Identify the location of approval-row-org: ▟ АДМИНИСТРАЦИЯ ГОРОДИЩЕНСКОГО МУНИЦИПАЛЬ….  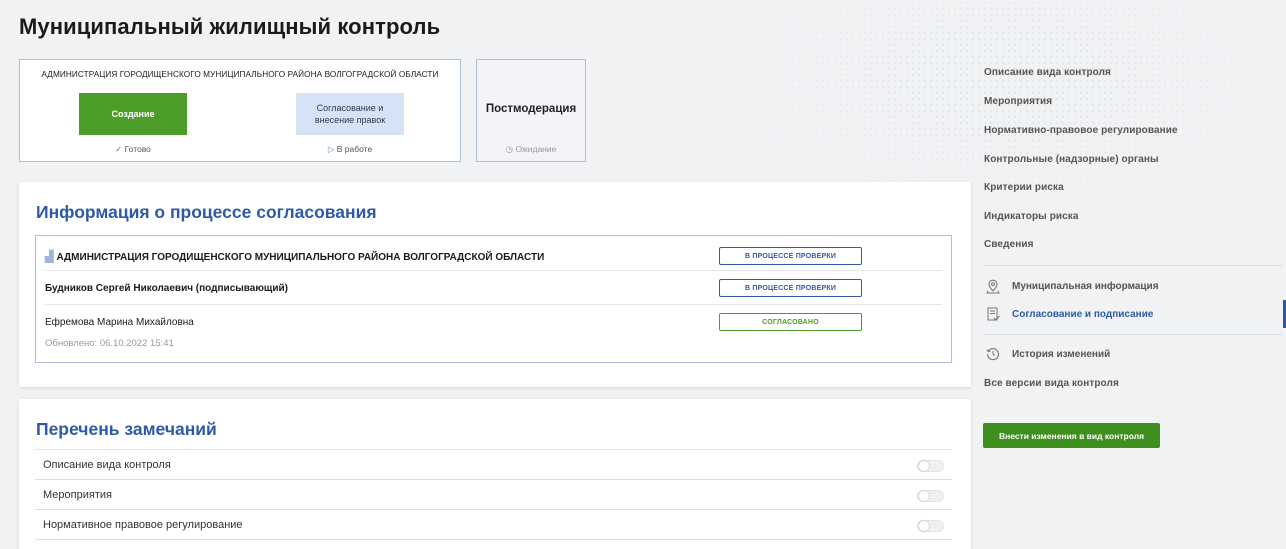
(493, 253).